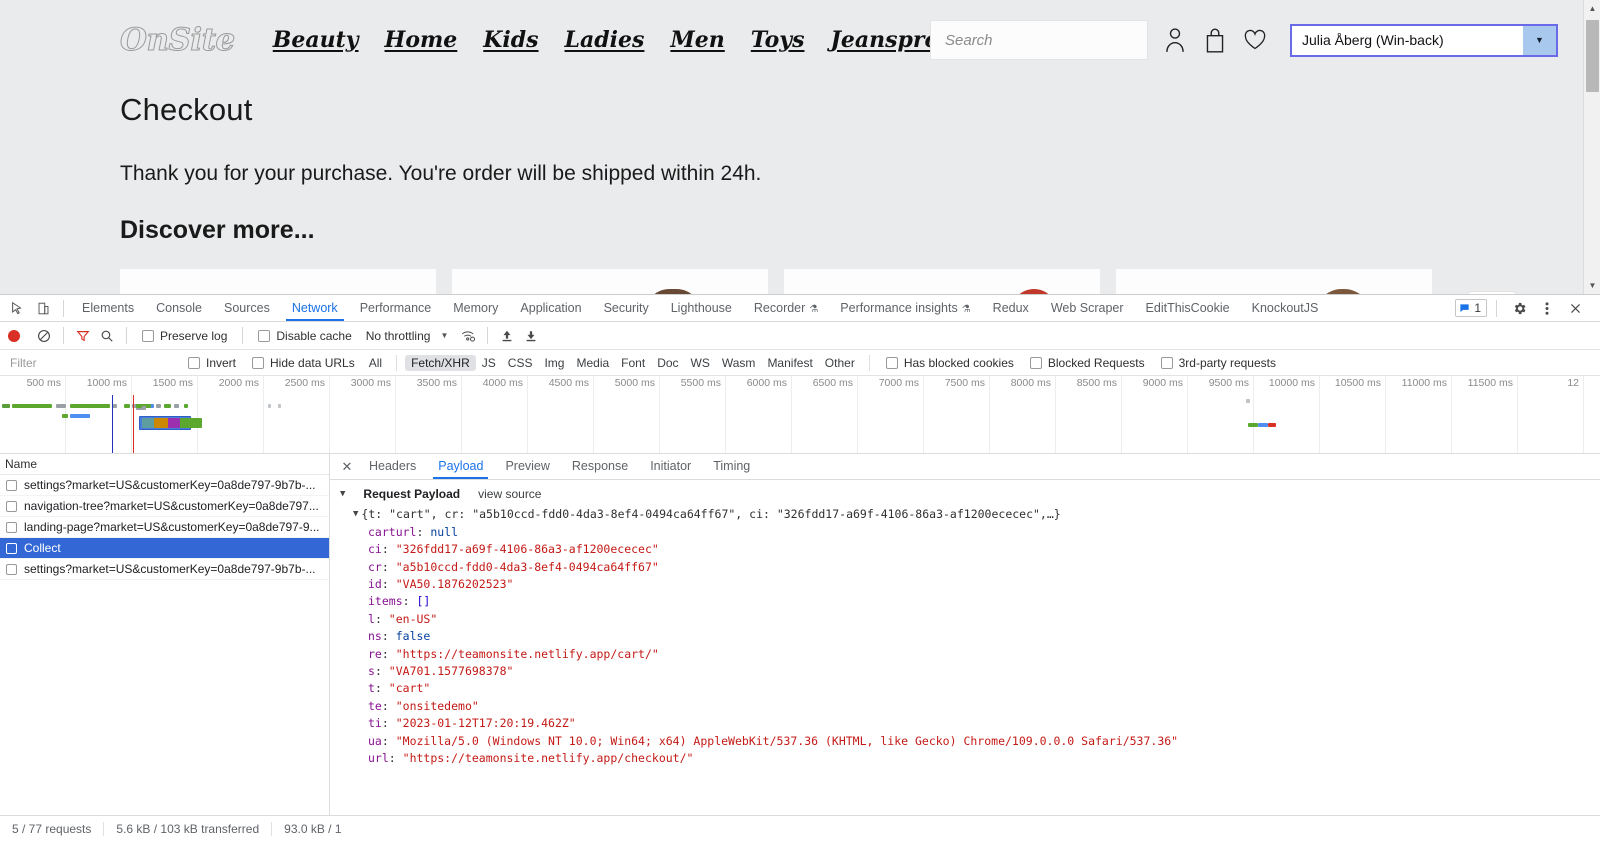 Image resolution: width=1600 pixels, height=842 pixels. What do you see at coordinates (468, 336) in the screenshot?
I see `network-conditions-icon` at bounding box center [468, 336].